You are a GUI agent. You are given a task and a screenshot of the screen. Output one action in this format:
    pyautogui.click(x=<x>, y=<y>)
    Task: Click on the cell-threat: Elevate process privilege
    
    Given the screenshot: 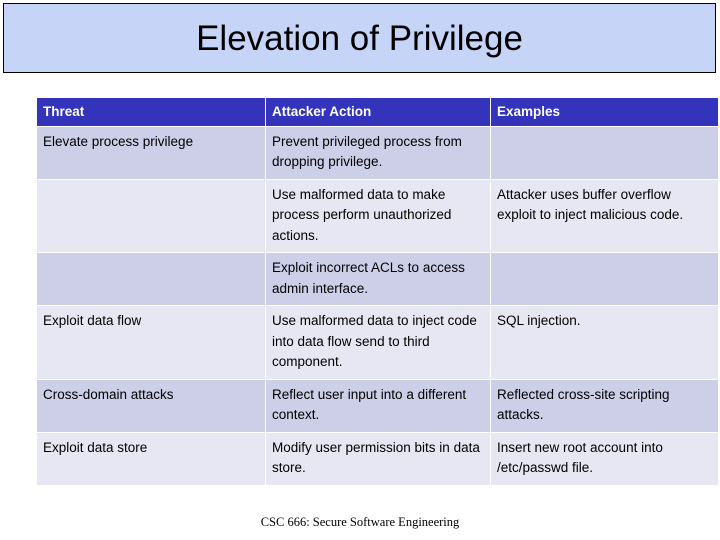 What is the action you would take?
    pyautogui.click(x=151, y=152)
    